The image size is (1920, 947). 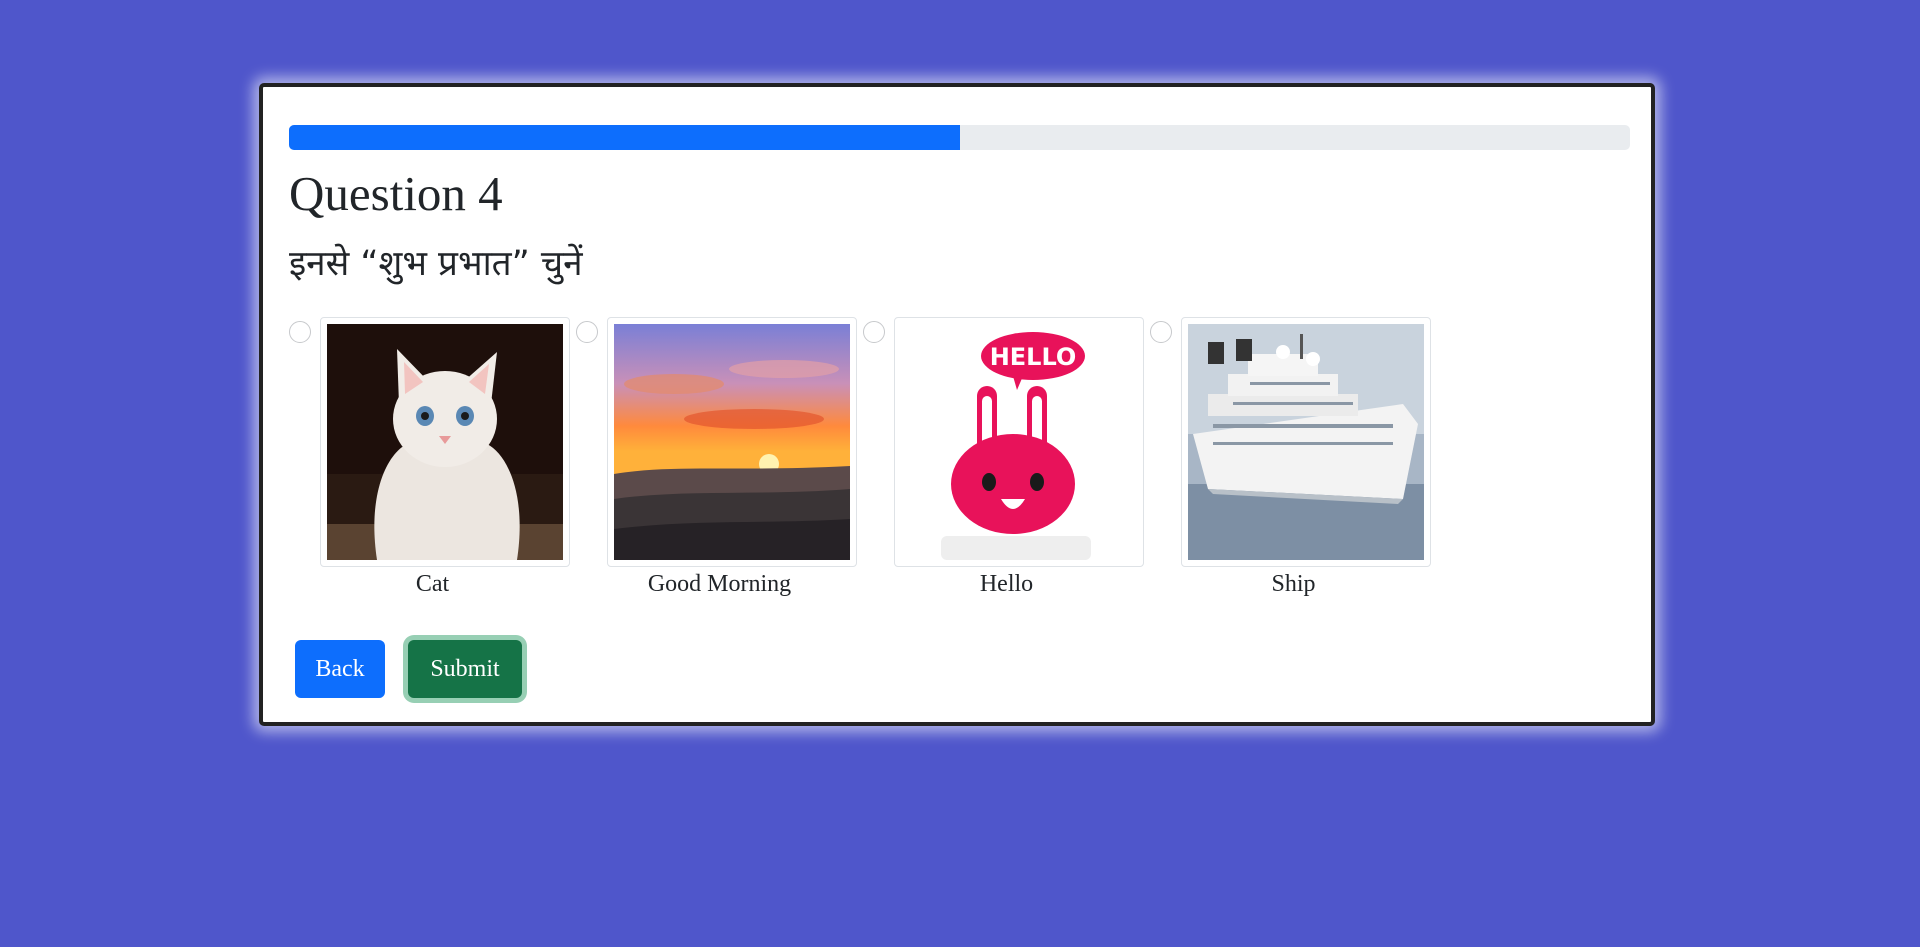 I want to click on cruise-ship-illustration, so click(x=1306, y=442).